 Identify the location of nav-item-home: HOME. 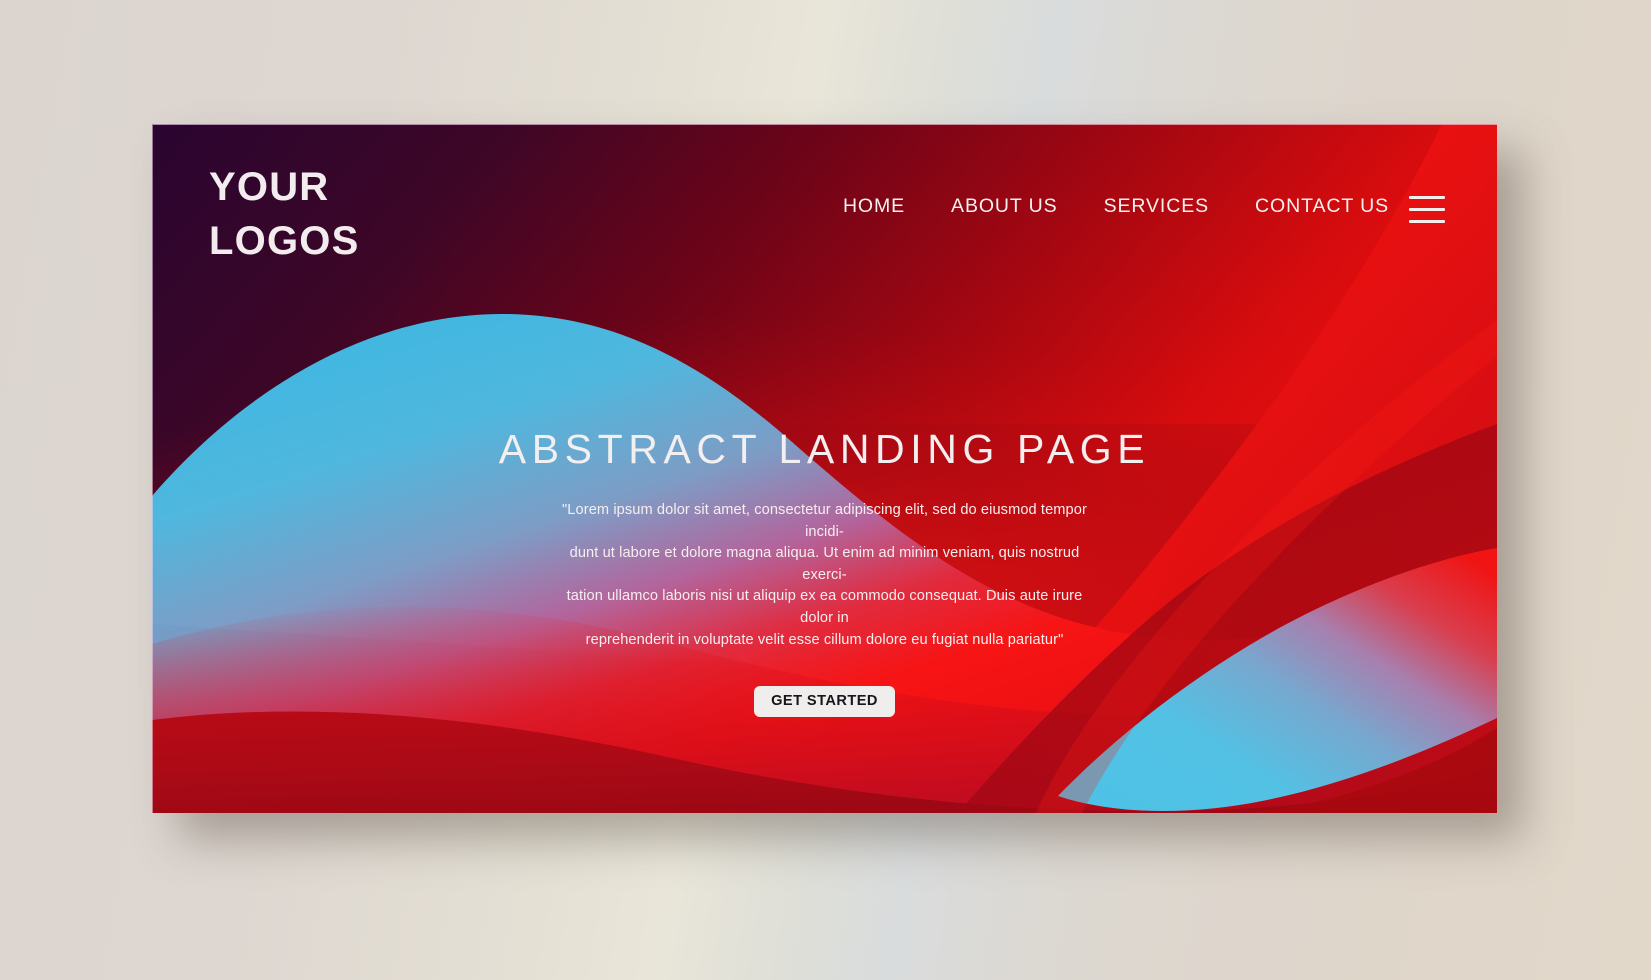
(874, 206).